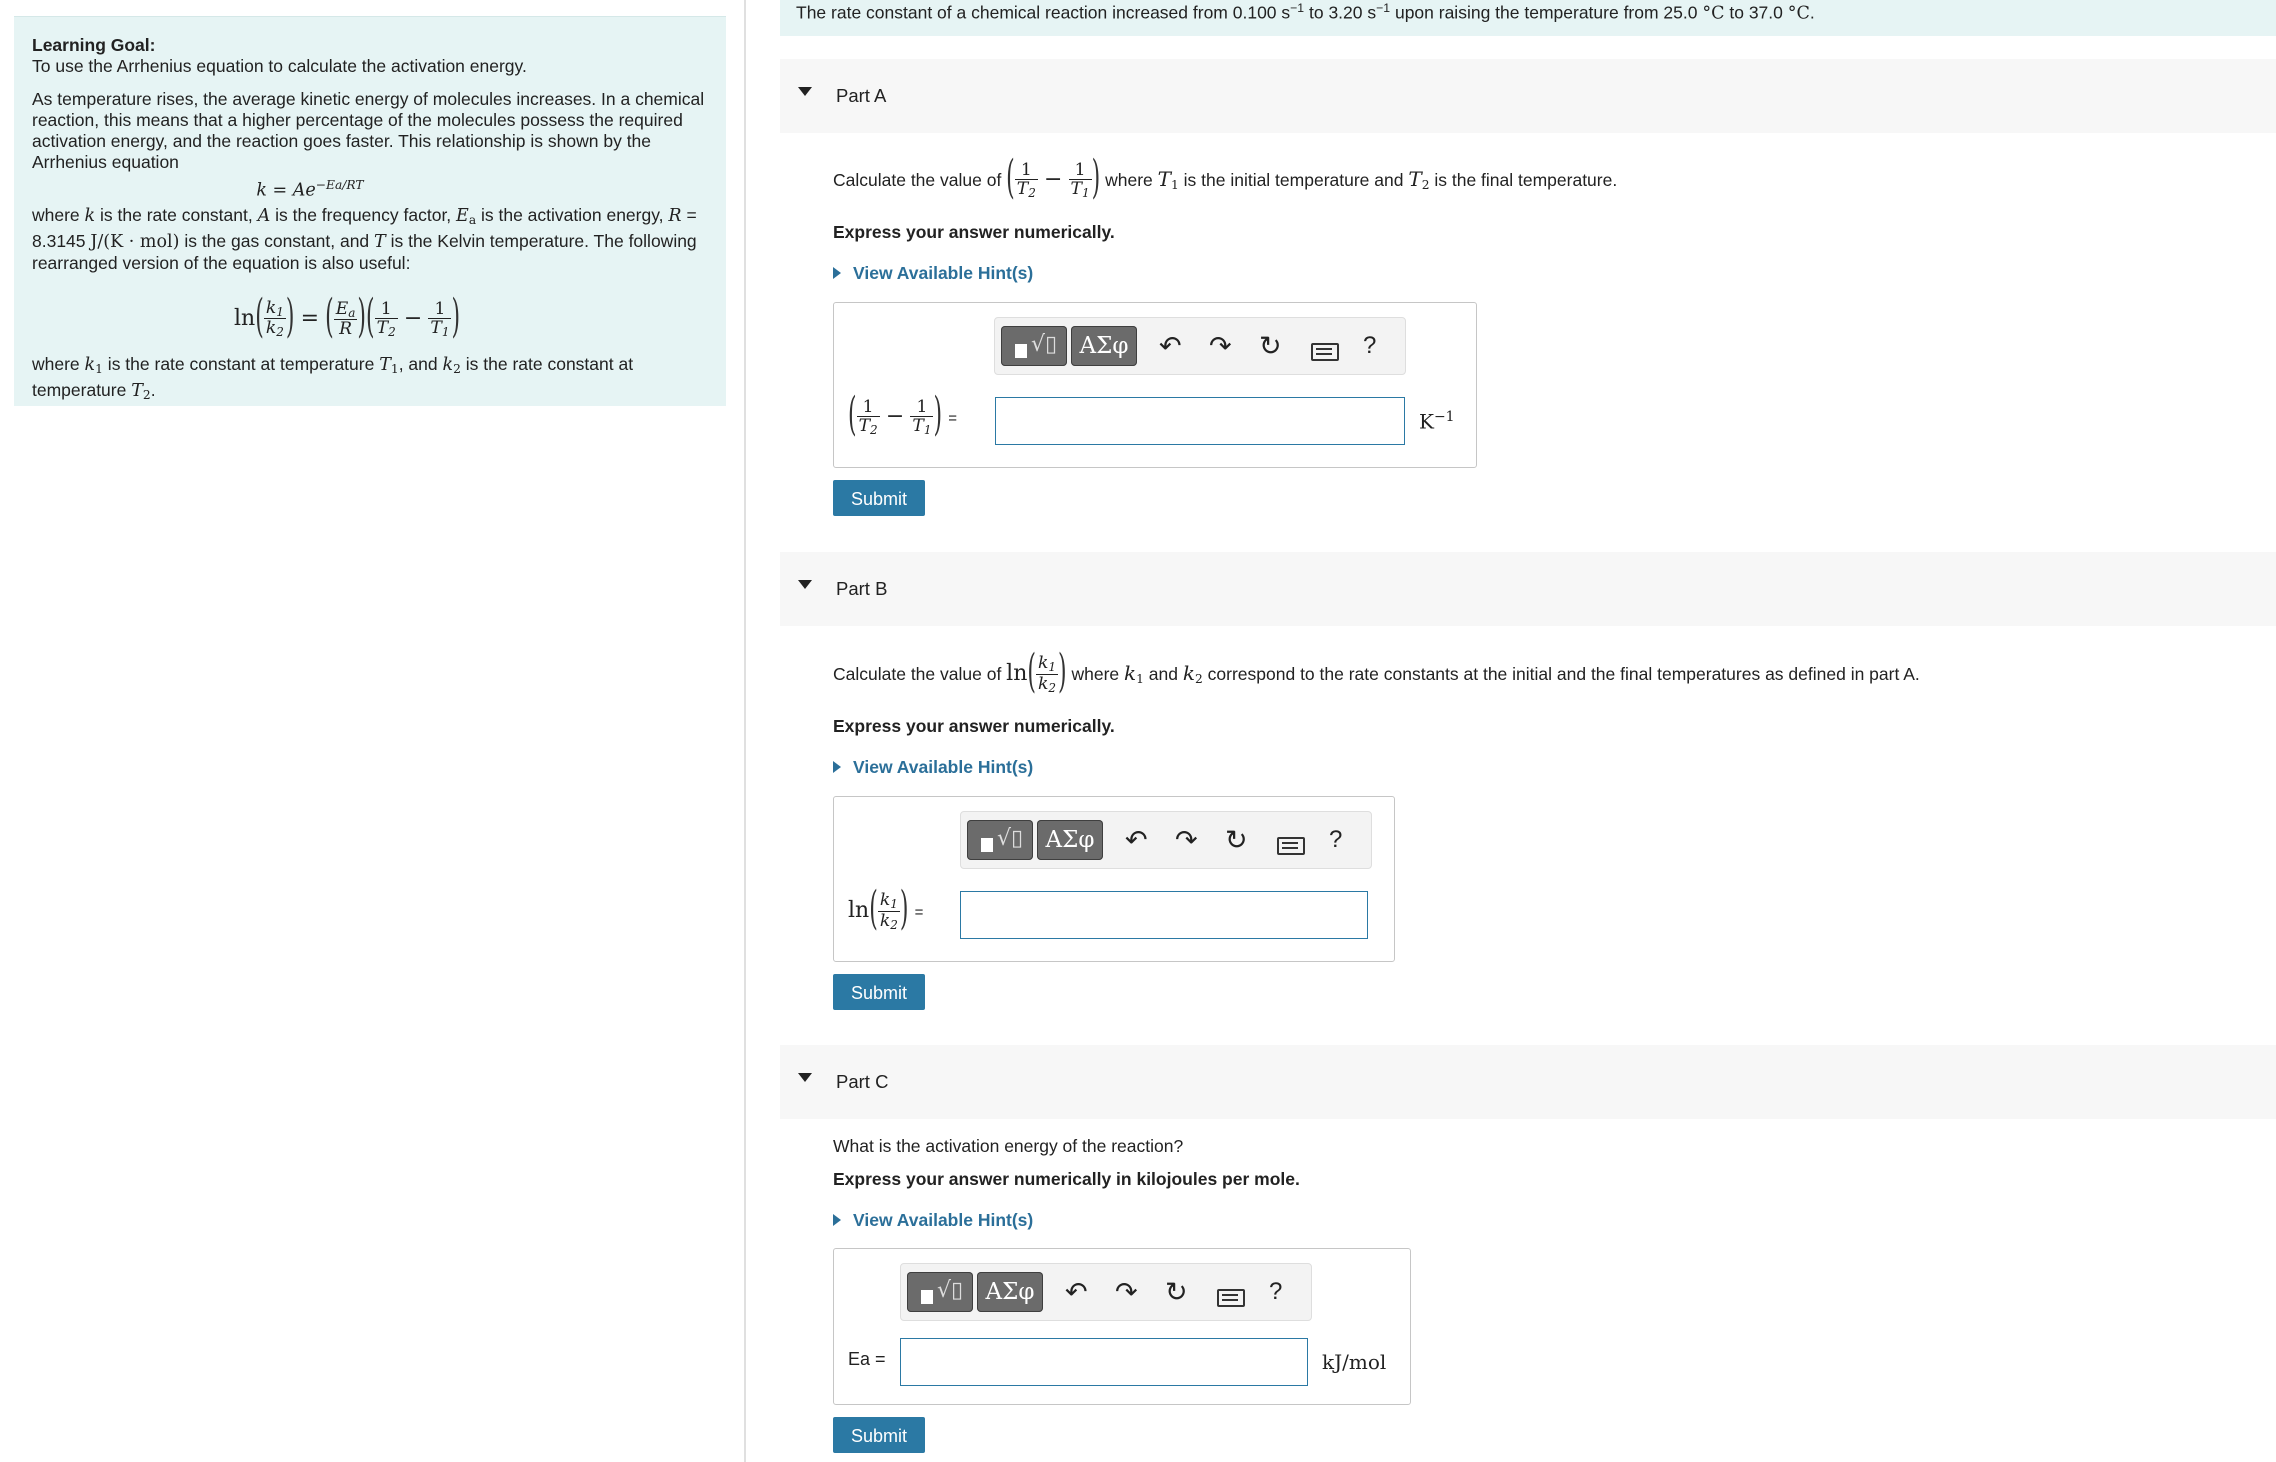 Image resolution: width=2276 pixels, height=1462 pixels. I want to click on part-a-answer-label: (1 T2 − 1 T1) =, so click(902, 416).